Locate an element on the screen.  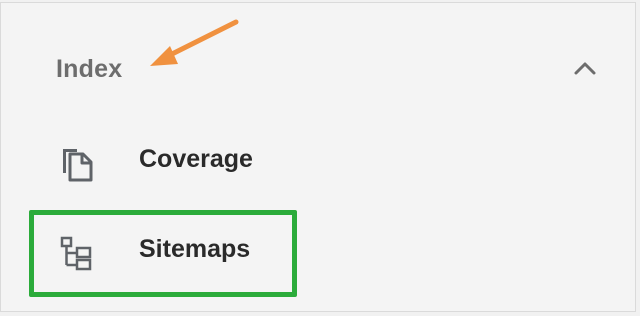
nav-item-label: Coverage is located at coordinates (196, 159).